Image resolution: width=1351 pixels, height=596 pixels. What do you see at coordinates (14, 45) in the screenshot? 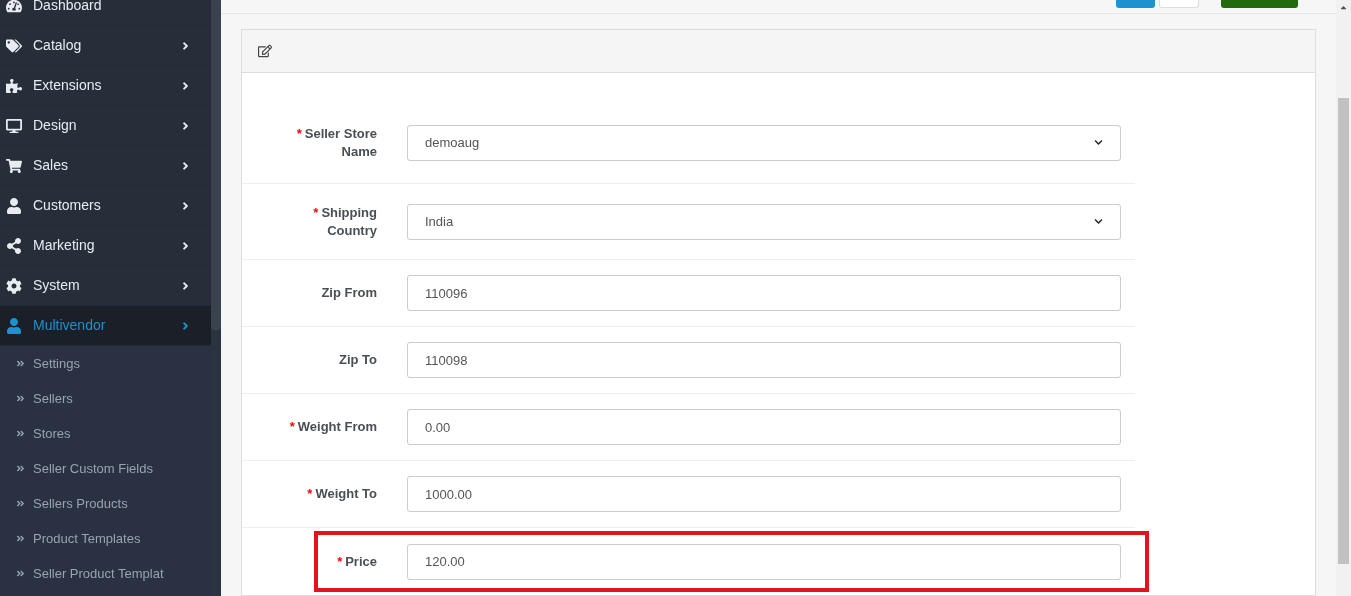
I see `tag-icon` at bounding box center [14, 45].